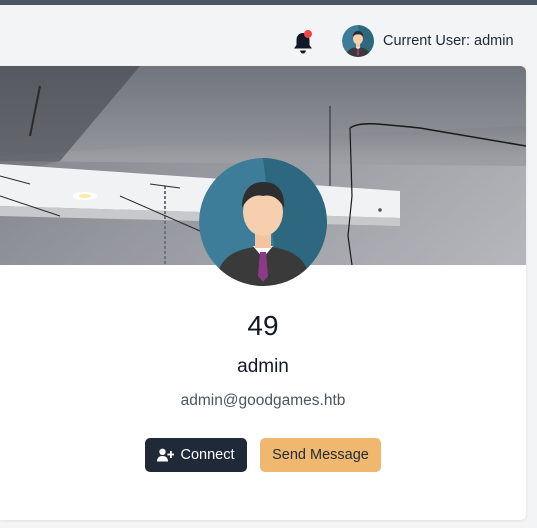  What do you see at coordinates (448, 41) in the screenshot?
I see `current-user-label: Current User: admin` at bounding box center [448, 41].